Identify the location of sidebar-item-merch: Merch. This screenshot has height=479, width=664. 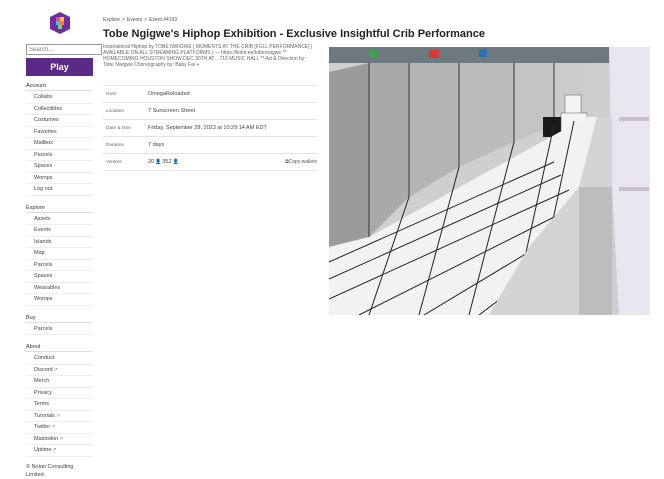
(59, 382).